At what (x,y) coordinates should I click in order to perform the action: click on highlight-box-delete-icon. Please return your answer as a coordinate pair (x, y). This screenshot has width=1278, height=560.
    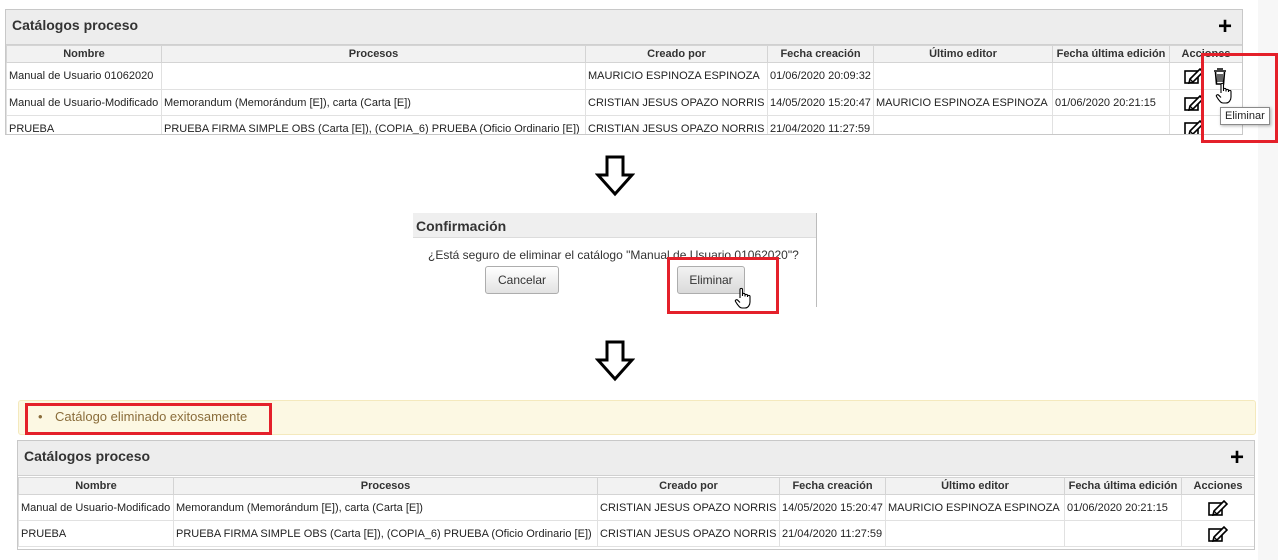
    Looking at the image, I should click on (1239, 98).